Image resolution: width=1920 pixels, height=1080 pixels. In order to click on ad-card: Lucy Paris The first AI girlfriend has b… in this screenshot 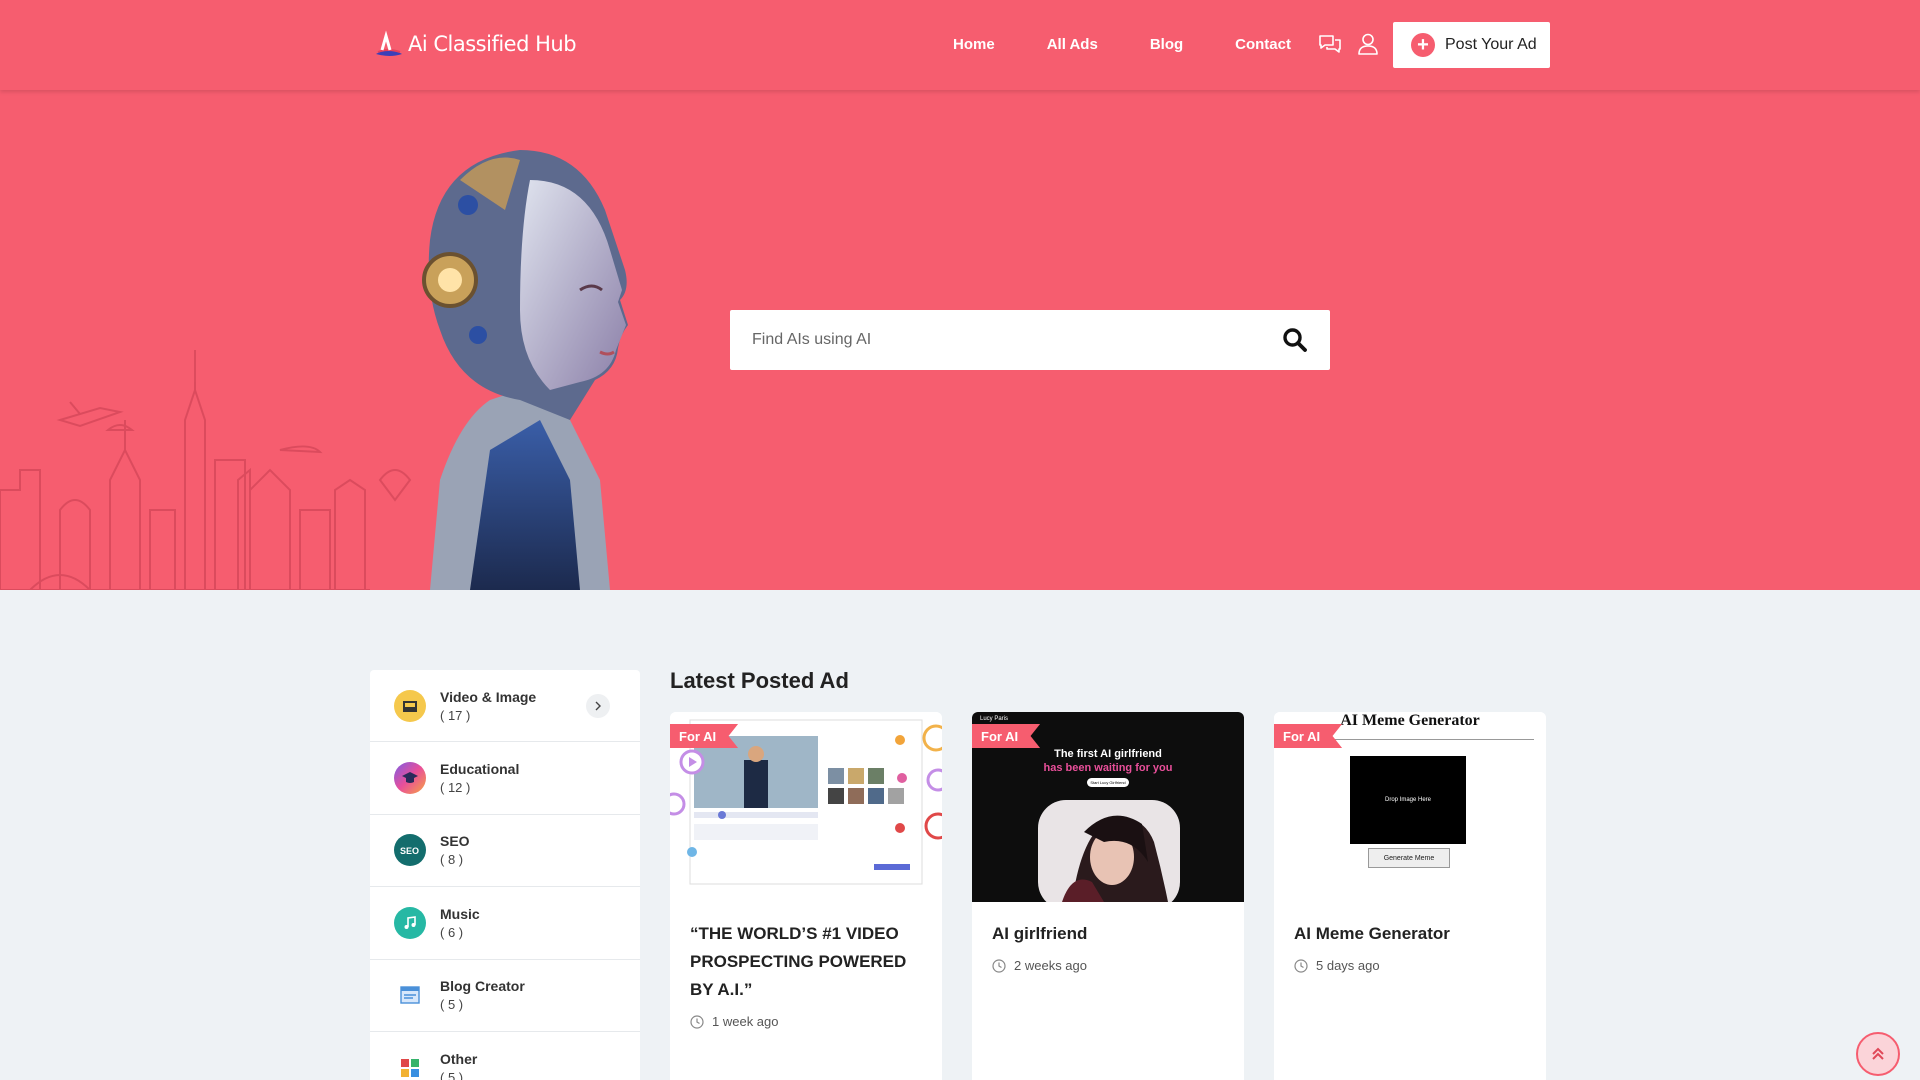, I will do `click(1108, 896)`.